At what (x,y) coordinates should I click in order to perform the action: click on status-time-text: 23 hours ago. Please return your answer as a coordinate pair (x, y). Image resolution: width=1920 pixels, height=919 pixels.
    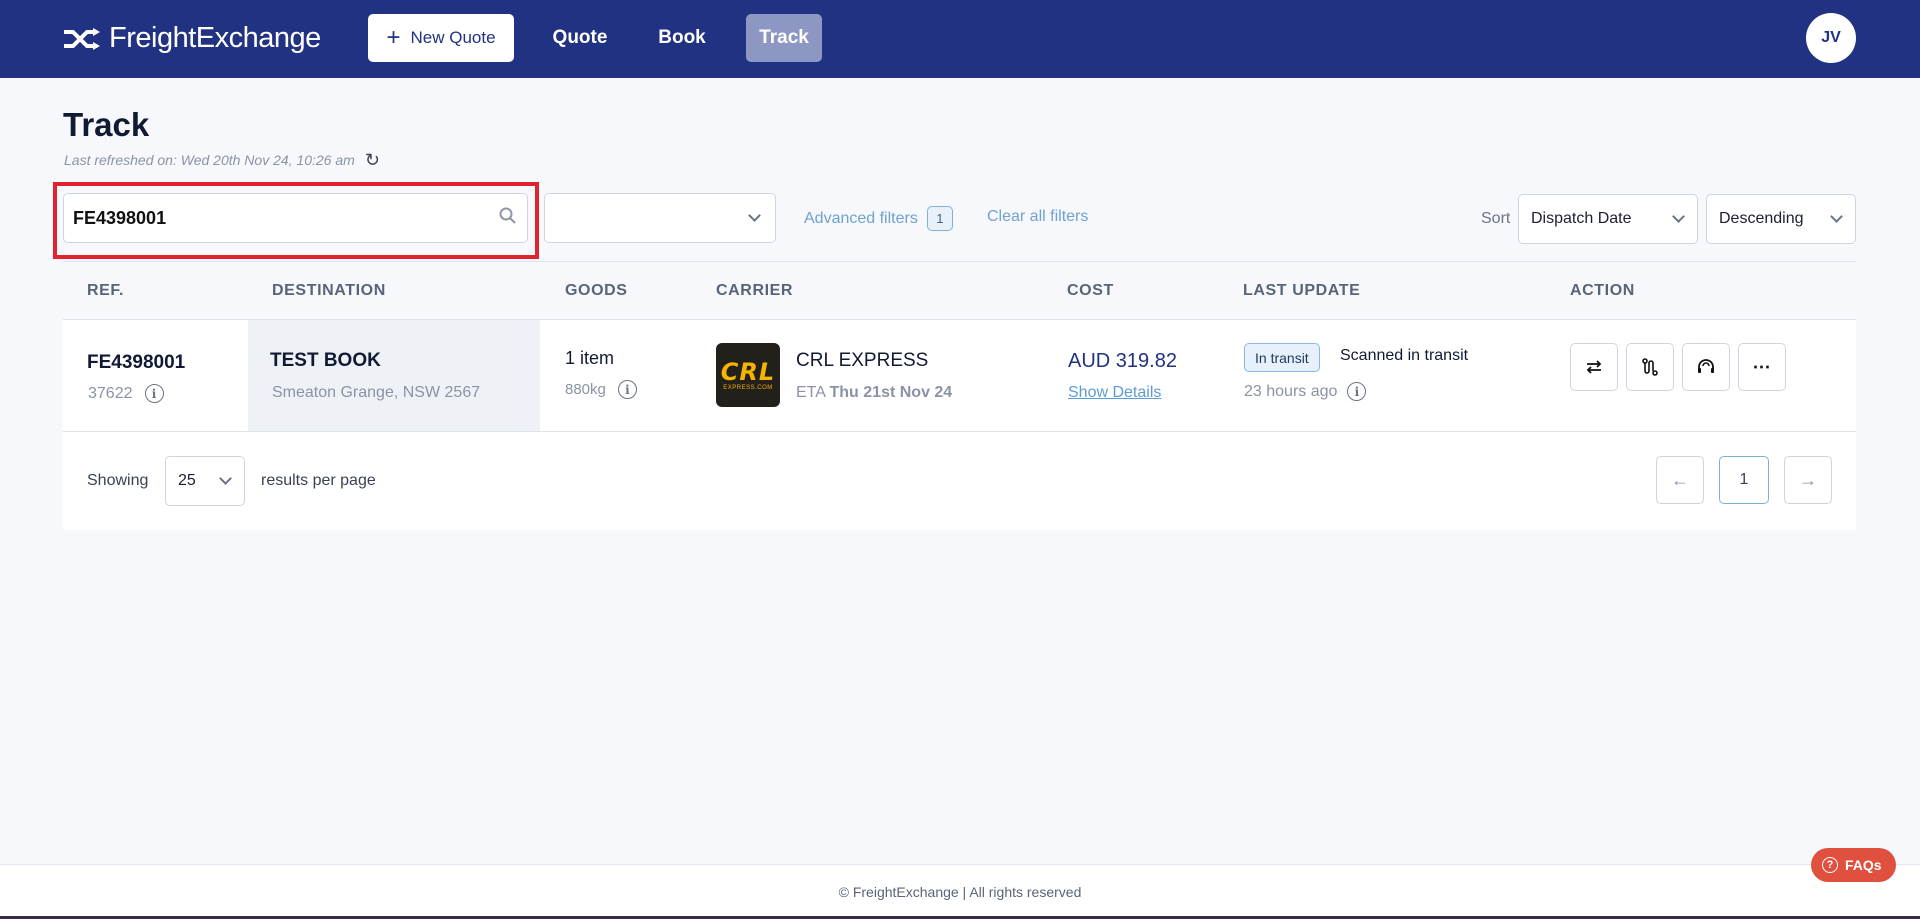
    Looking at the image, I should click on (1291, 391).